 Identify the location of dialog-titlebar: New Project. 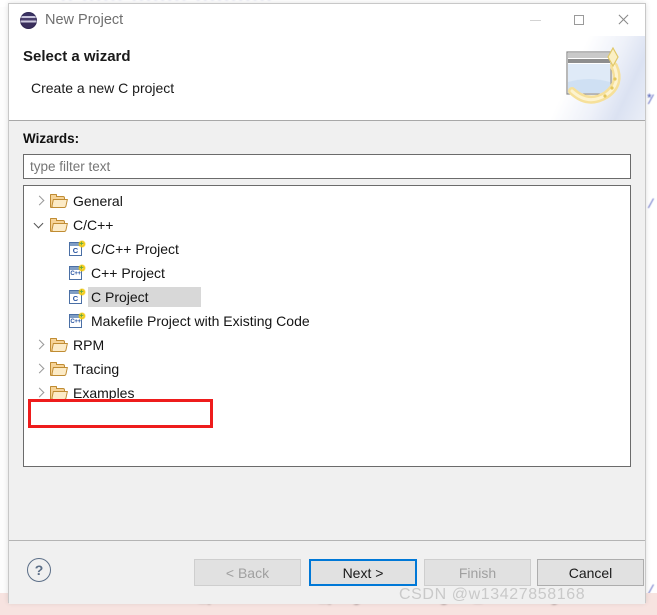
(327, 20).